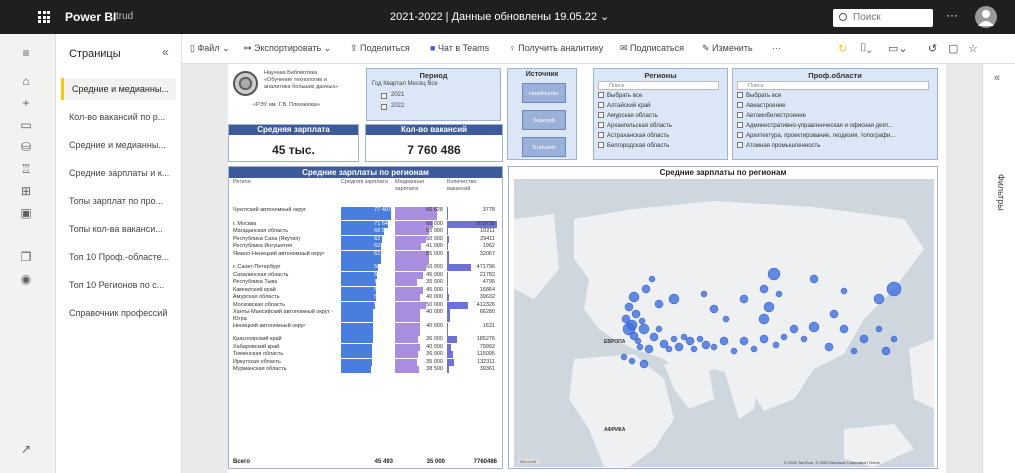 The image size is (1015, 473). What do you see at coordinates (384, 107) in the screenshot?
I see `period-checkbox` at bounding box center [384, 107].